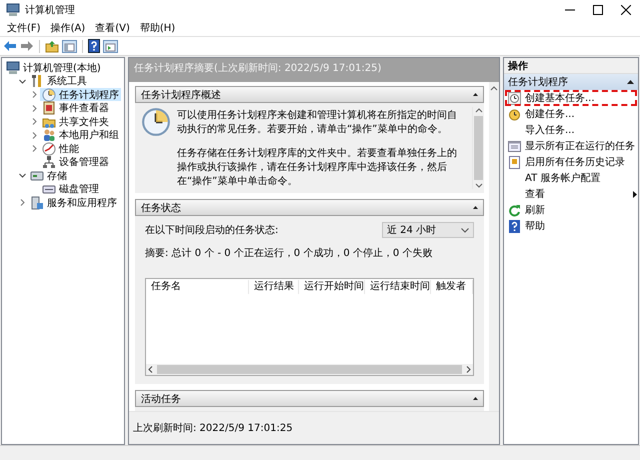  Describe the element at coordinates (571, 226) in the screenshot. I see `action-item: 帮助` at that location.